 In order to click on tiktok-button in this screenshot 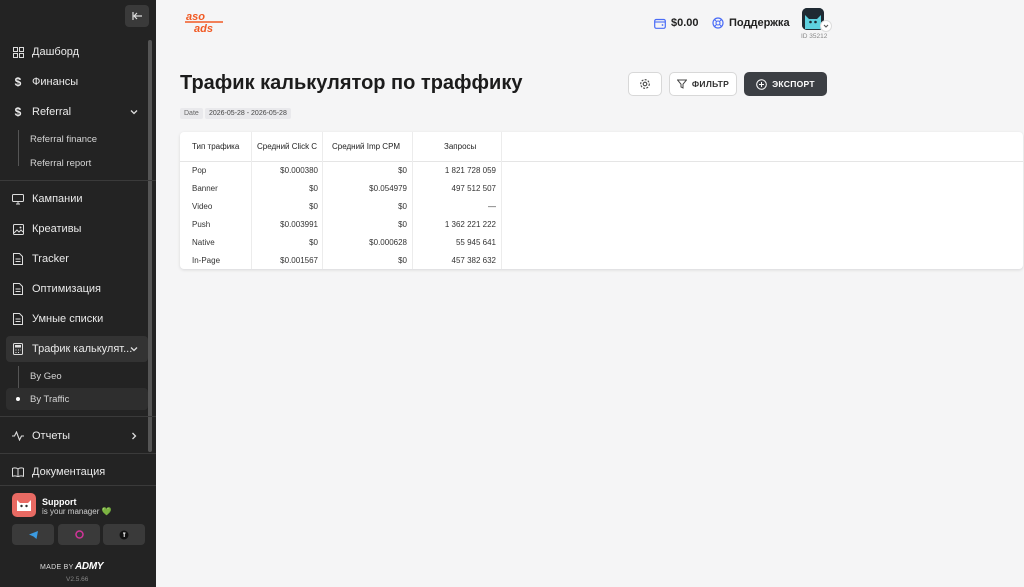, I will do `click(124, 534)`.